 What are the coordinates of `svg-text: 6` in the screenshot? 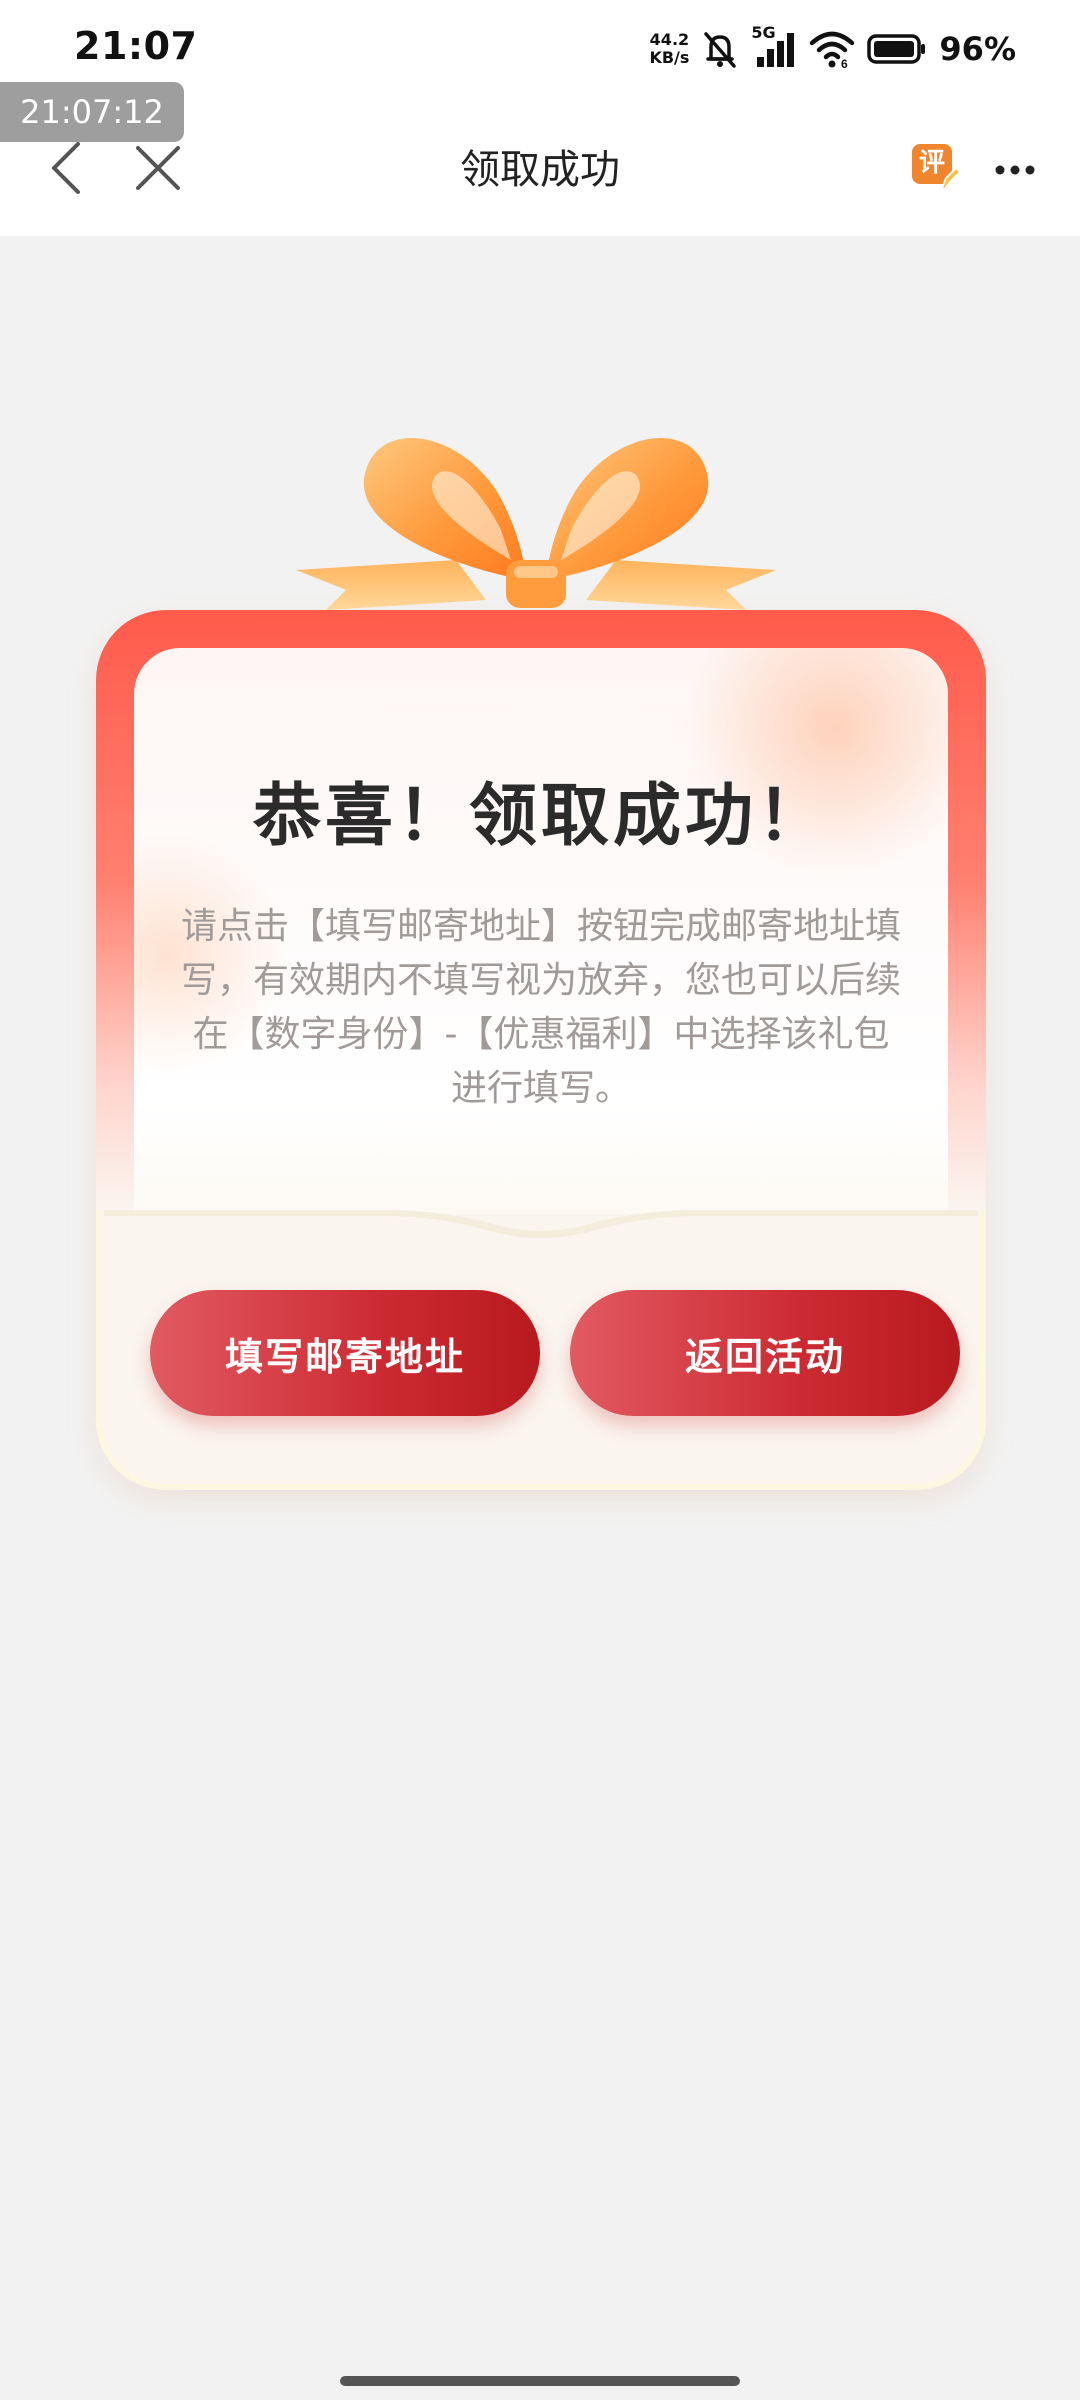 It's located at (844, 63).